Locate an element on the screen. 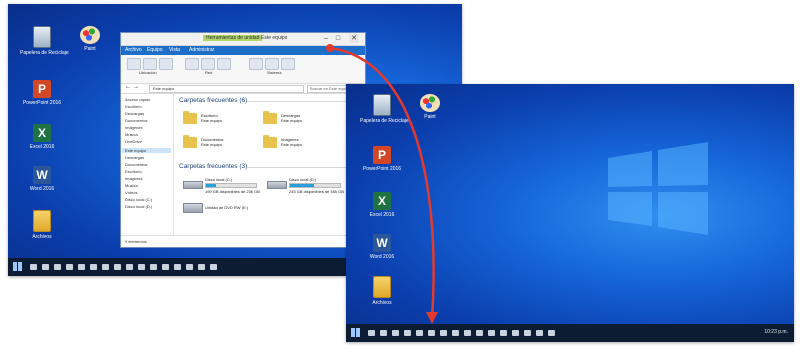 Image resolution: width=800 pixels, height=362 pixels. map-drive-button is located at coordinates (208, 64).